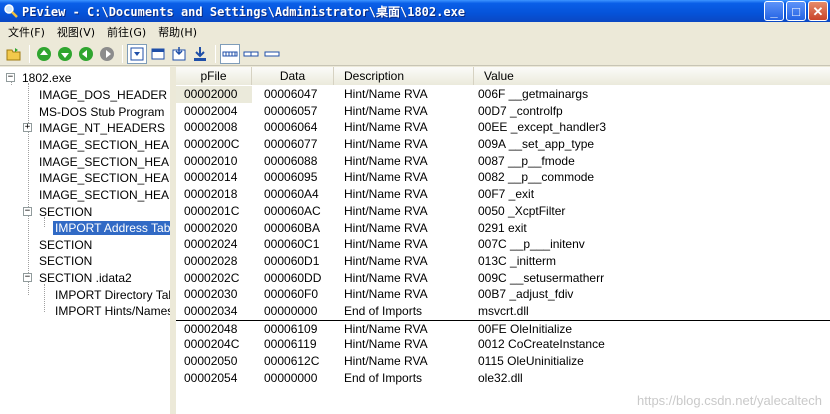  I want to click on view-dword-button, so click(272, 54).